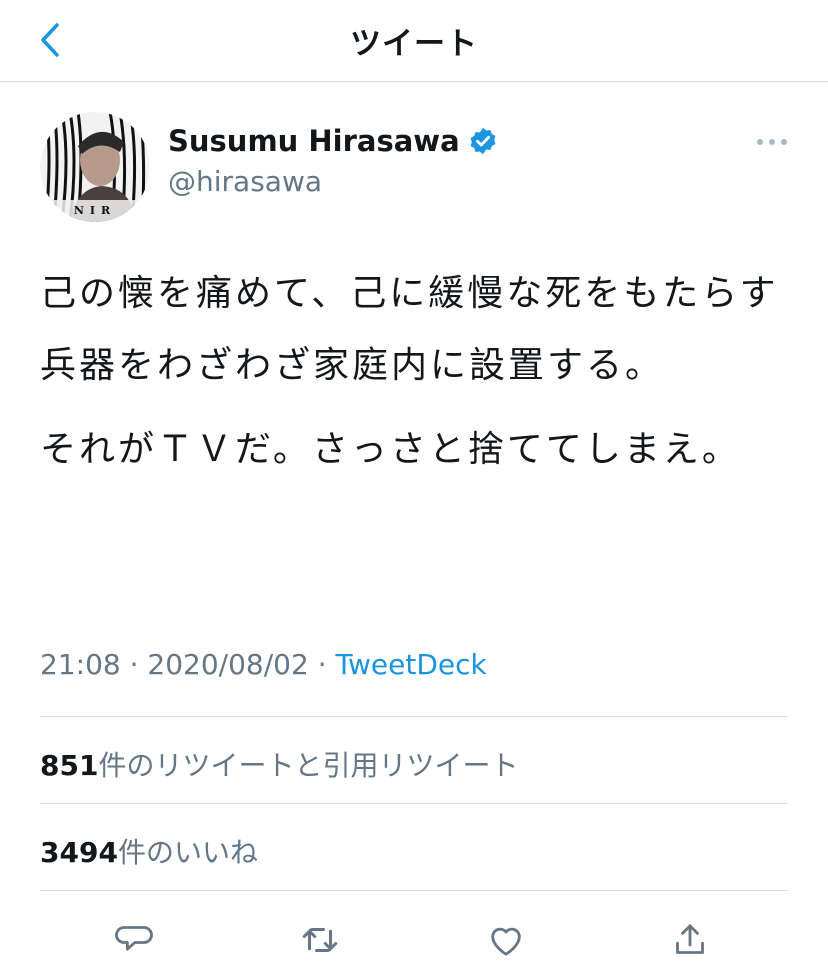 The image size is (828, 971). What do you see at coordinates (95, 167) in the screenshot?
I see `avatar: NIR` at bounding box center [95, 167].